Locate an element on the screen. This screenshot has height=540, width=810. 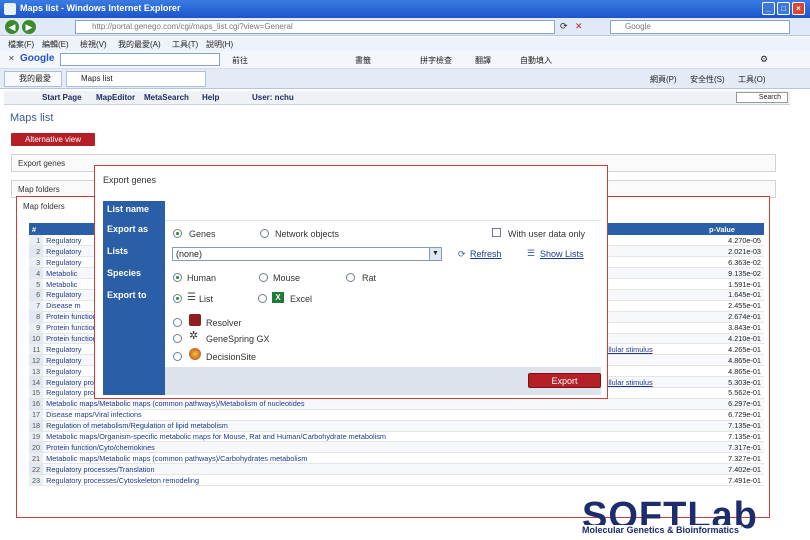
close-toolbar-icon: ✕ is located at coordinates (11, 58).